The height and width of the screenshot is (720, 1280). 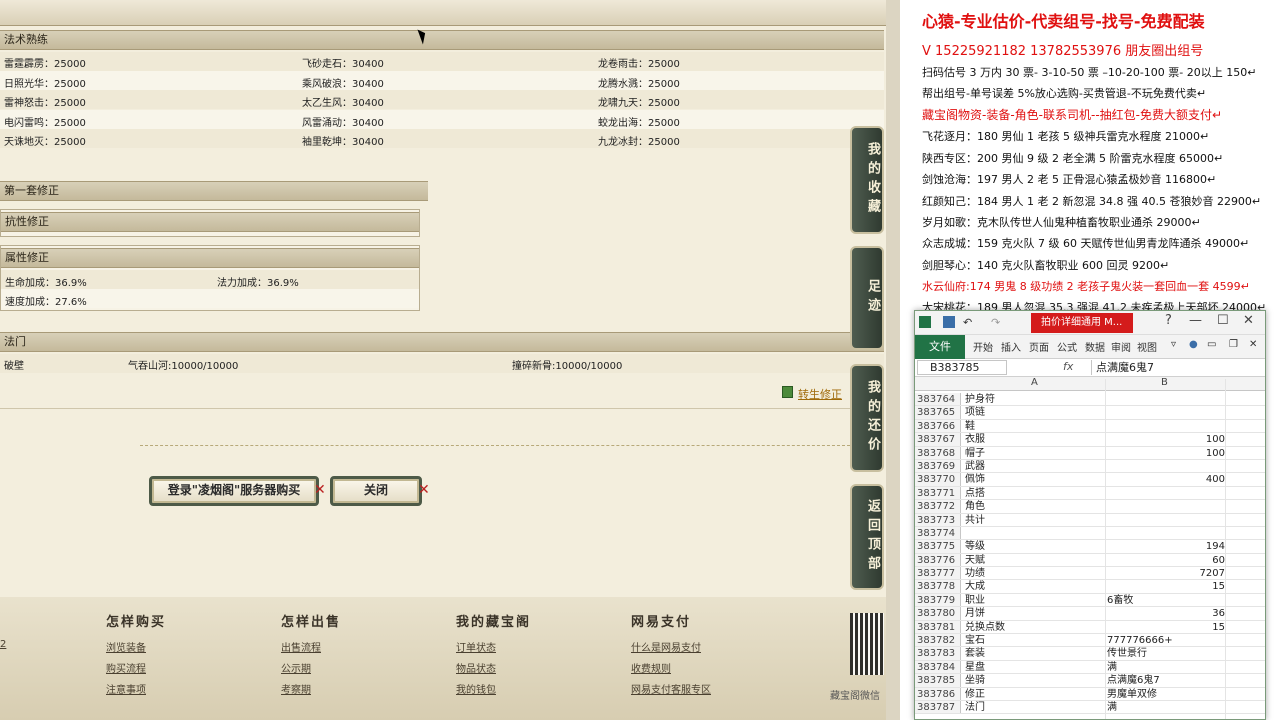 I want to click on cell-b: 777776666+, so click(x=1166, y=640).